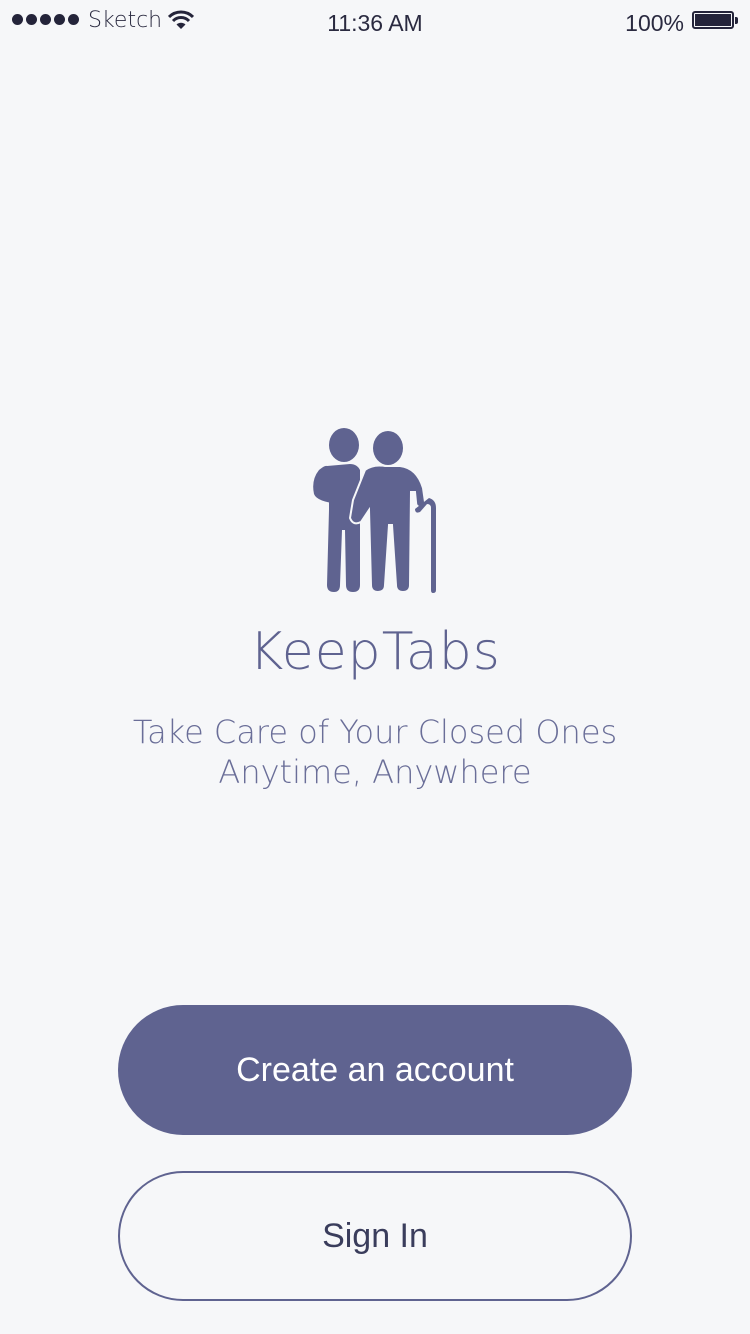  Describe the element at coordinates (375, 732) in the screenshot. I see `tagline-line-1: Take Care of Your Closed Ones` at that location.